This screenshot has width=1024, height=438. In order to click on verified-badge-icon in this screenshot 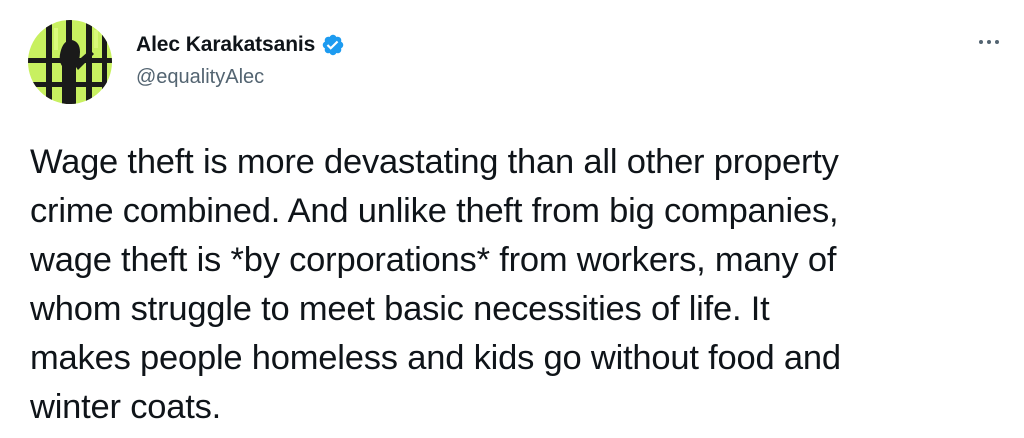, I will do `click(333, 45)`.